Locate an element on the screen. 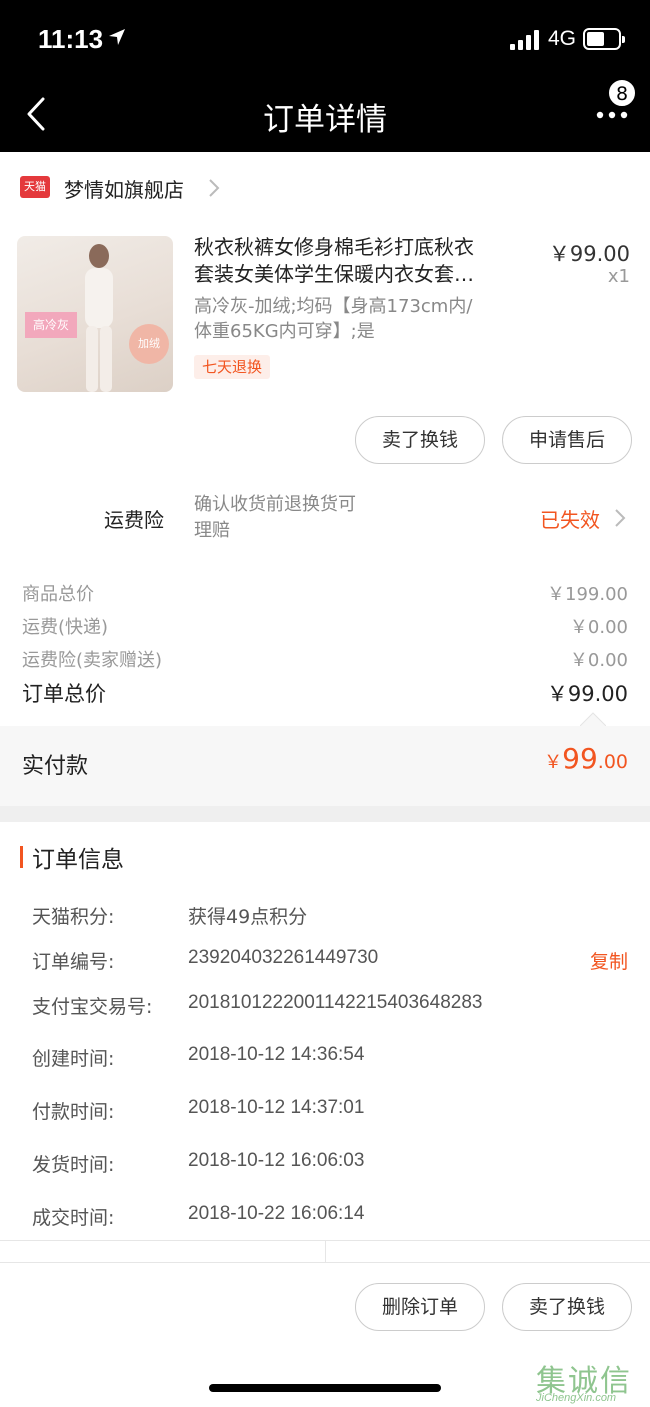  caret-up-icon is located at coordinates (593, 719).